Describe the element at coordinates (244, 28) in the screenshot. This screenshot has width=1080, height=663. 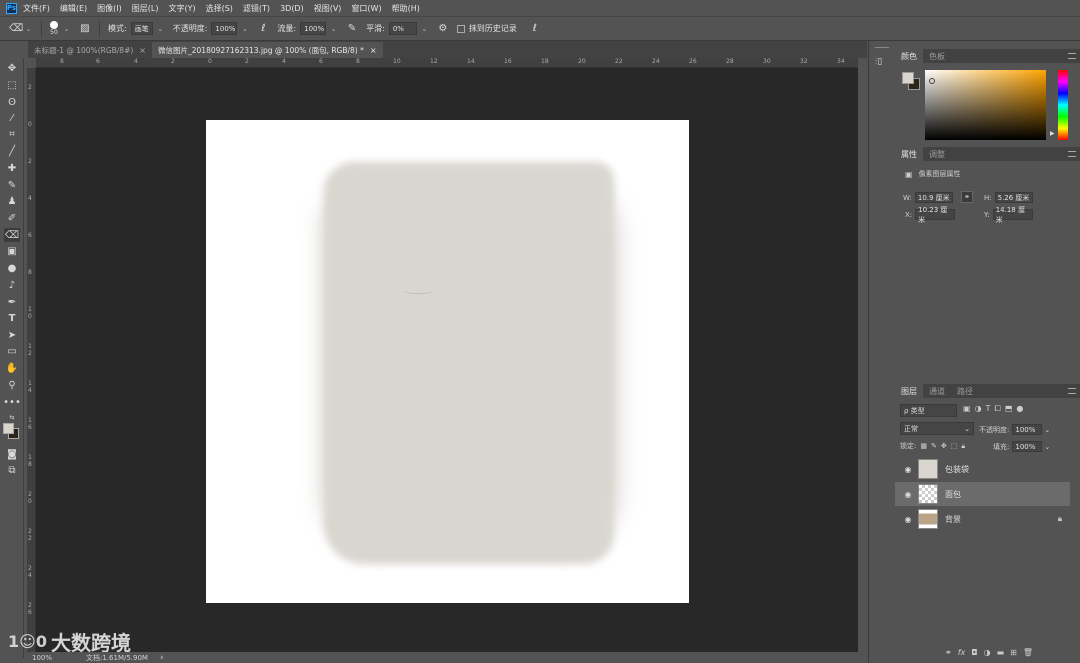
I see `opacity-dropdown: ⌄` at that location.